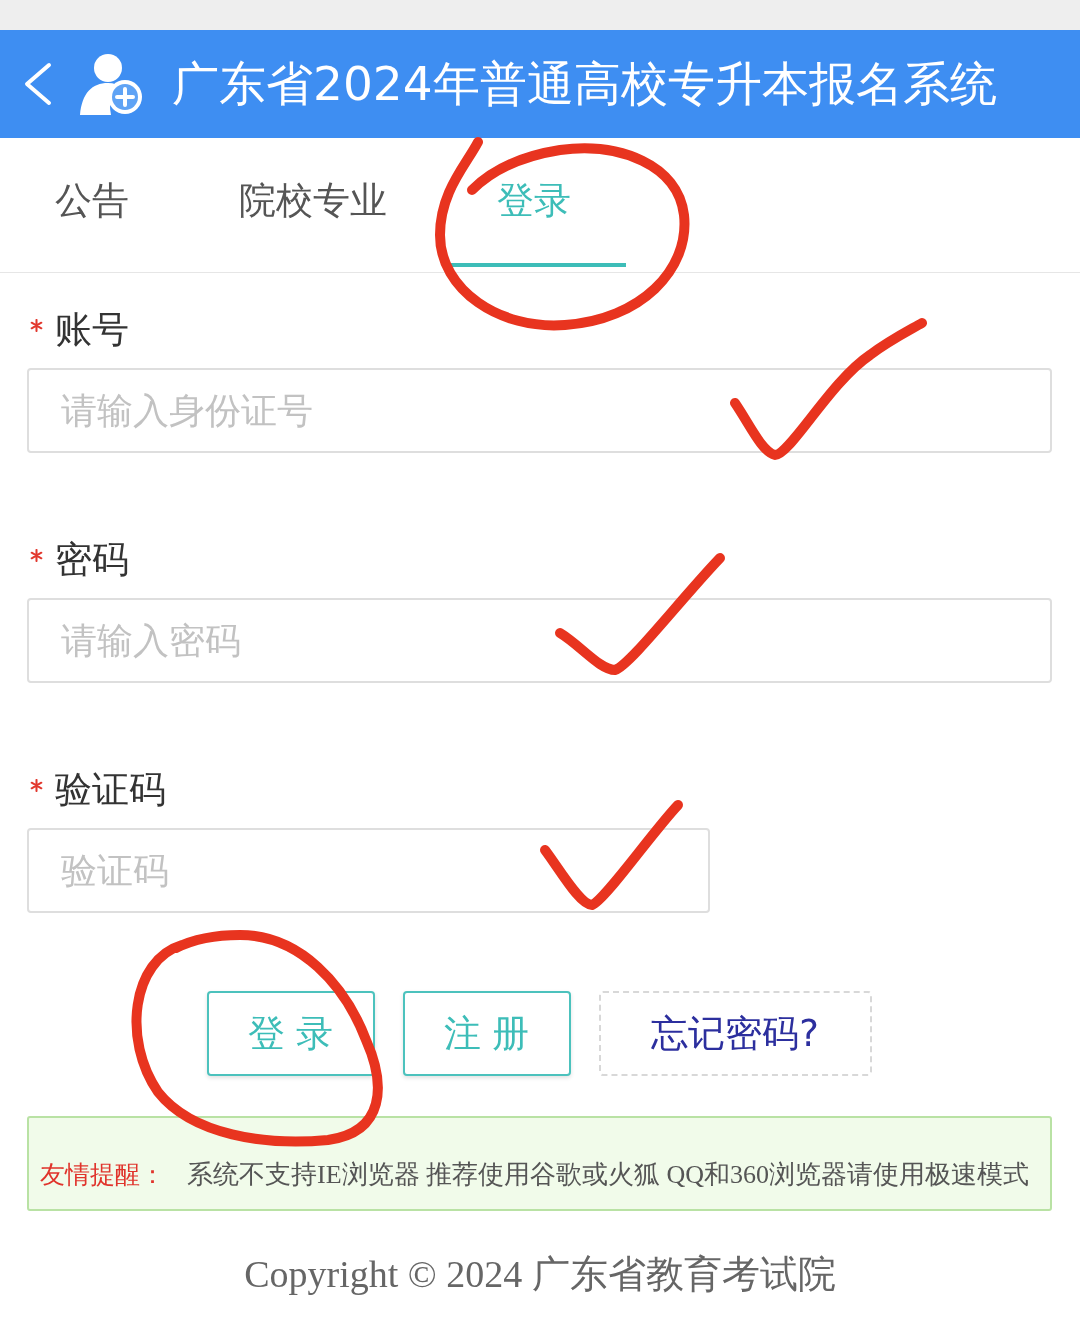 Image resolution: width=1080 pixels, height=1330 pixels. Describe the element at coordinates (368, 870) in the screenshot. I see `input-field: 验证码` at that location.